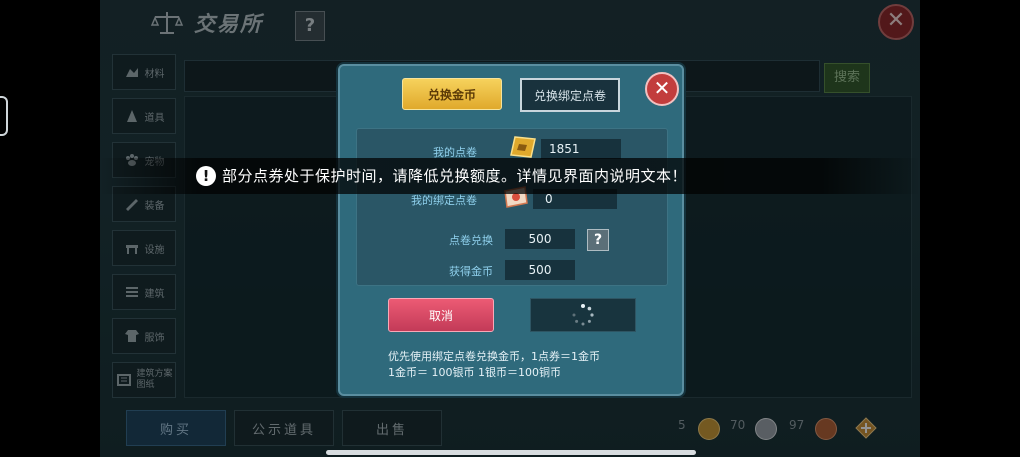  What do you see at coordinates (540, 270) in the screenshot?
I see `gain-gold-value: 500` at bounding box center [540, 270].